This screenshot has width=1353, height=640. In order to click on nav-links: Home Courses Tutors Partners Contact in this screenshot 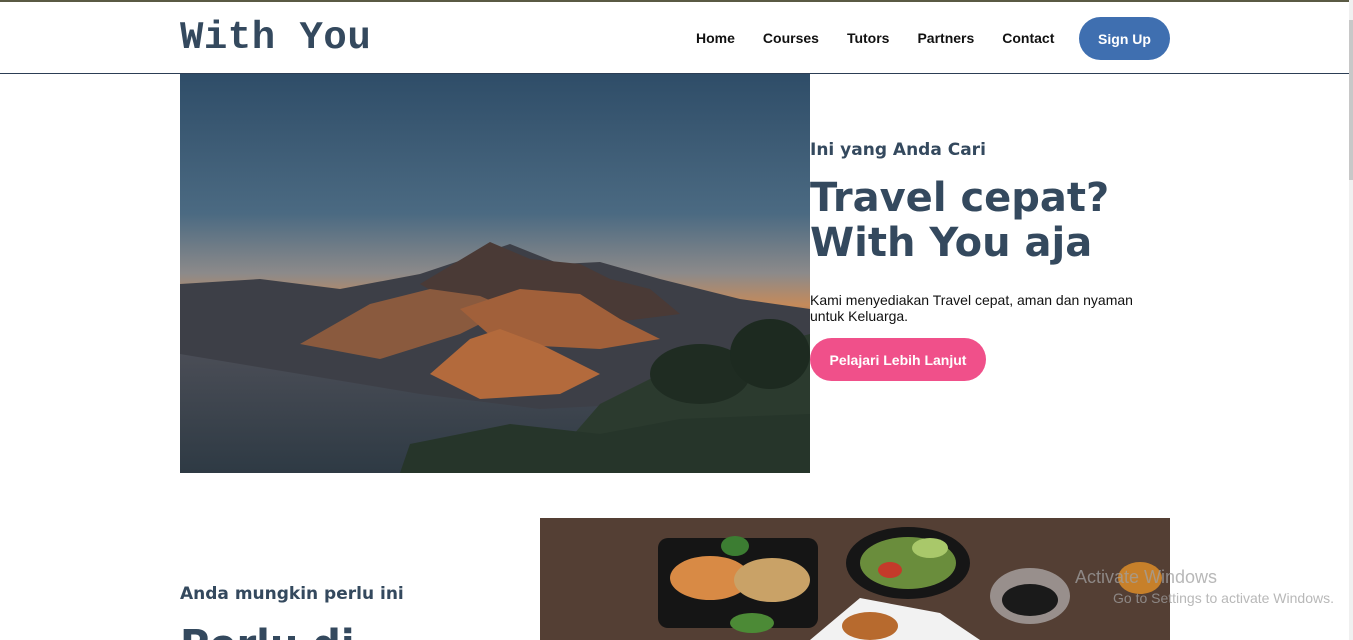, I will do `click(875, 38)`.